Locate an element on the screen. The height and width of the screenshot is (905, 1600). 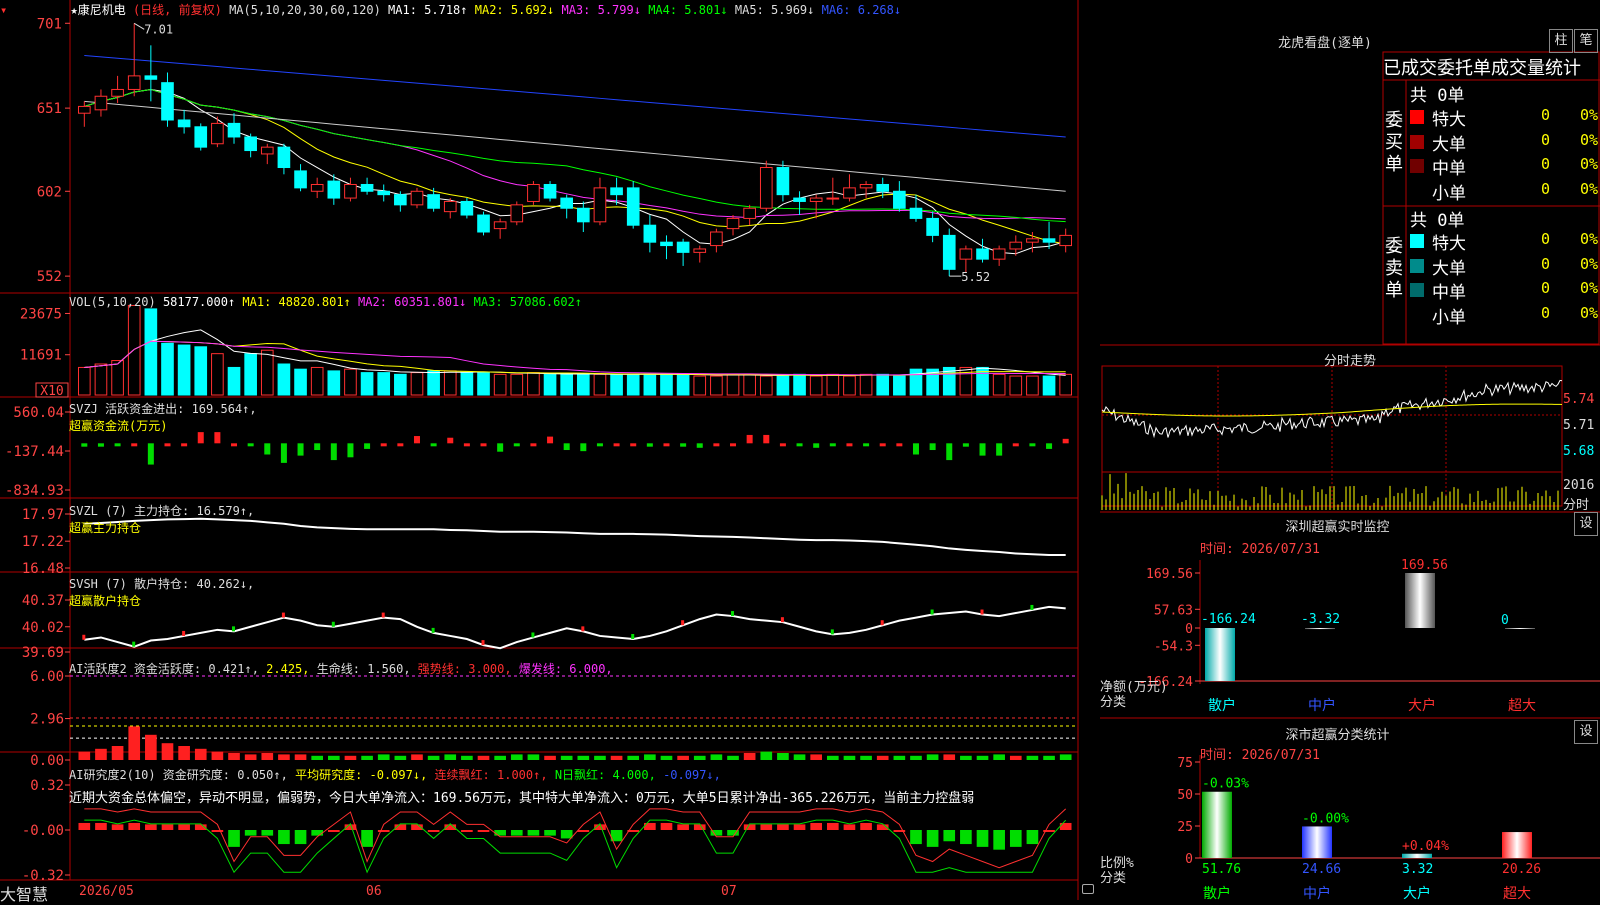
svzj-axis-label: 560.04 is located at coordinates (38, 413).